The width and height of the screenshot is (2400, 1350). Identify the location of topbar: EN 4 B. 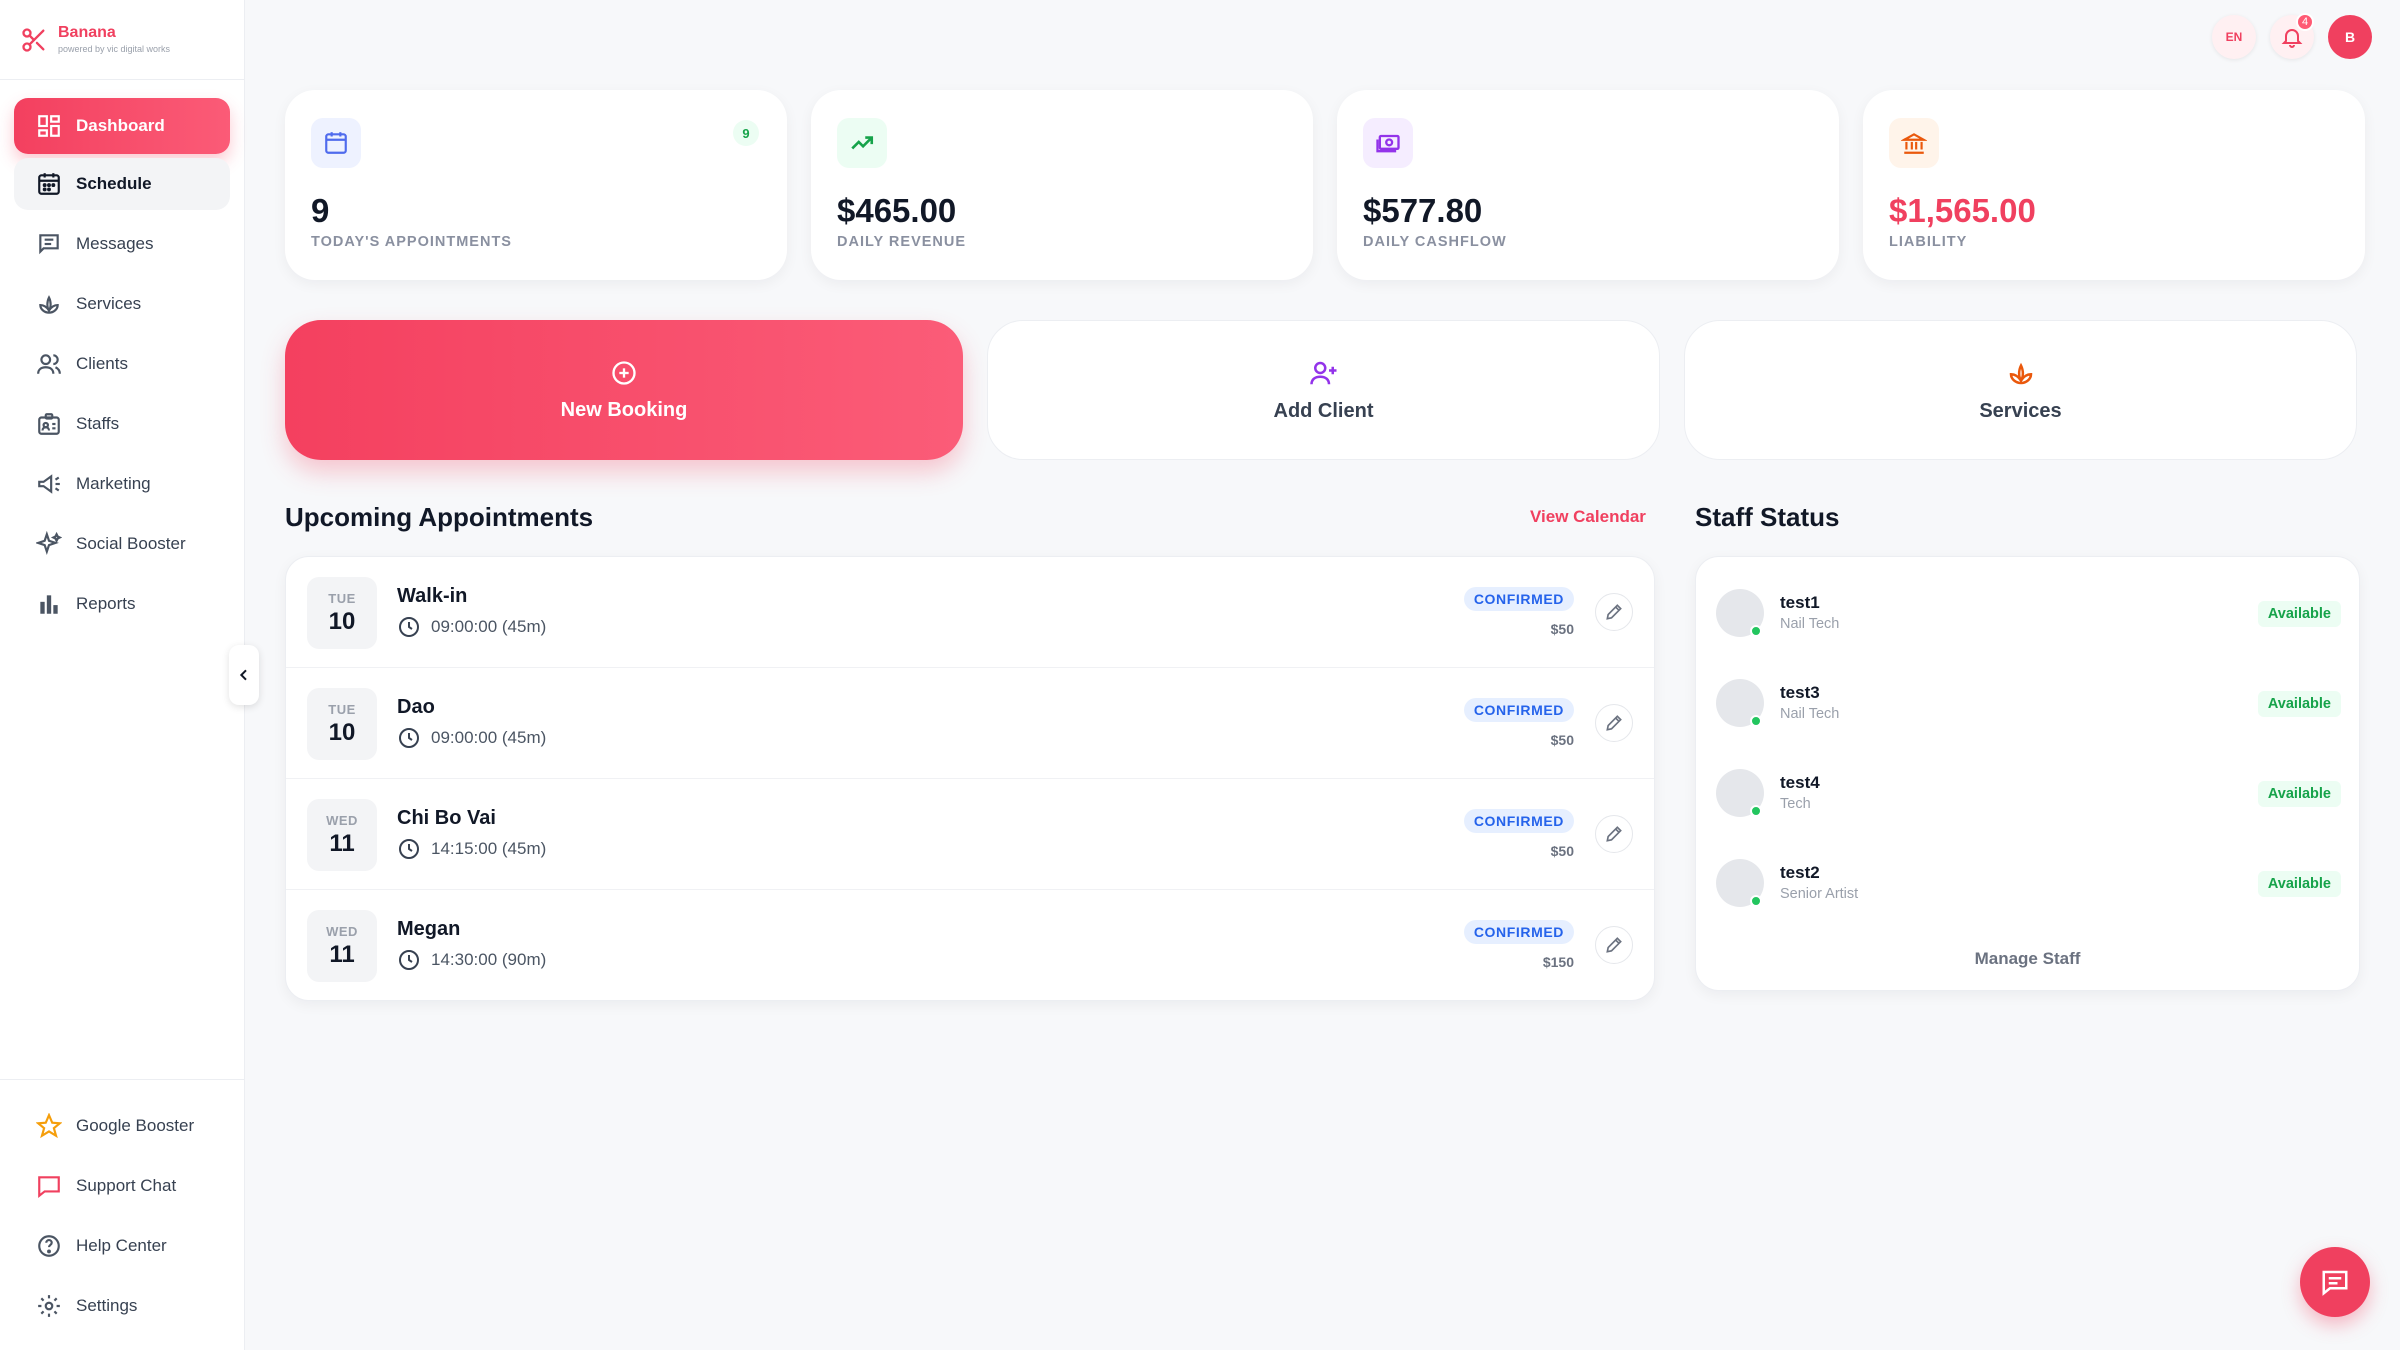
(2292, 36).